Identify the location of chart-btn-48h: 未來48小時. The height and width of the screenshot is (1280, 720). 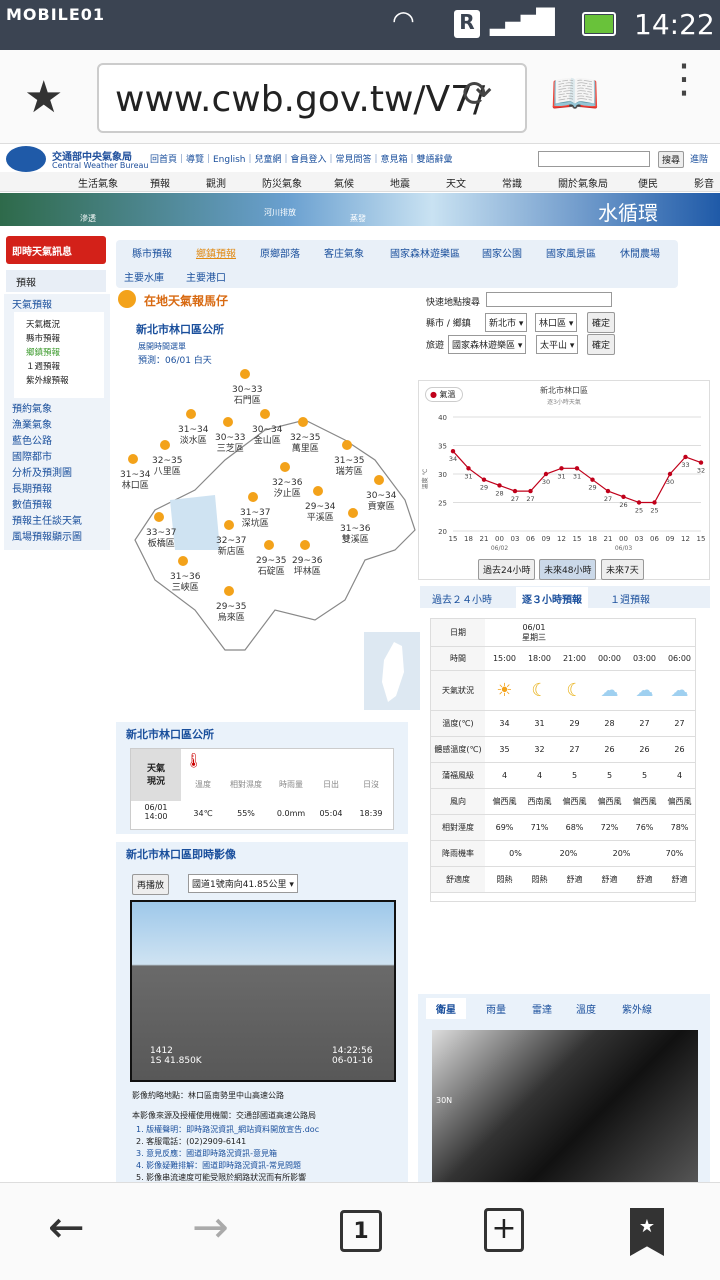
(568, 569).